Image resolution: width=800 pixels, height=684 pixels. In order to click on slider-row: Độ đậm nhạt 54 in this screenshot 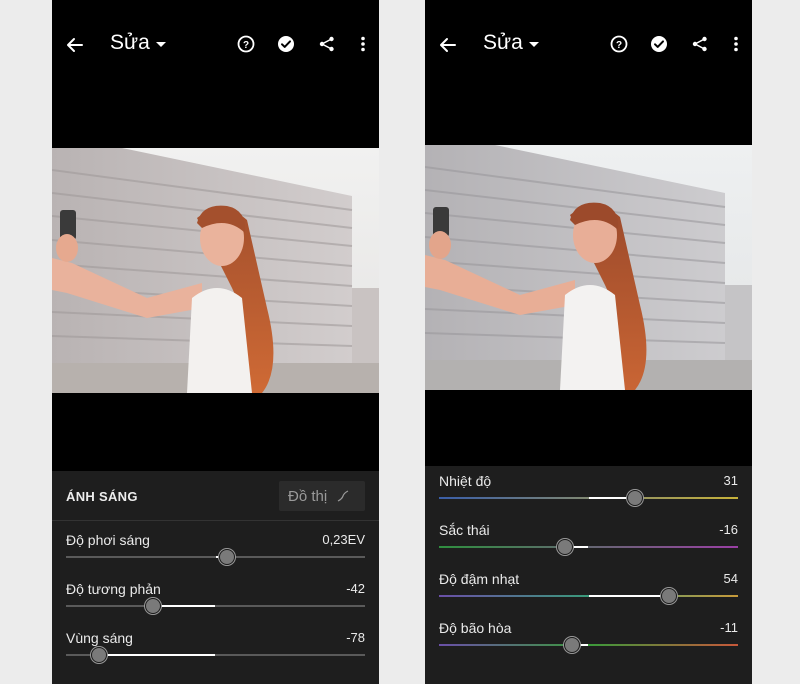, I will do `click(588, 595)`.